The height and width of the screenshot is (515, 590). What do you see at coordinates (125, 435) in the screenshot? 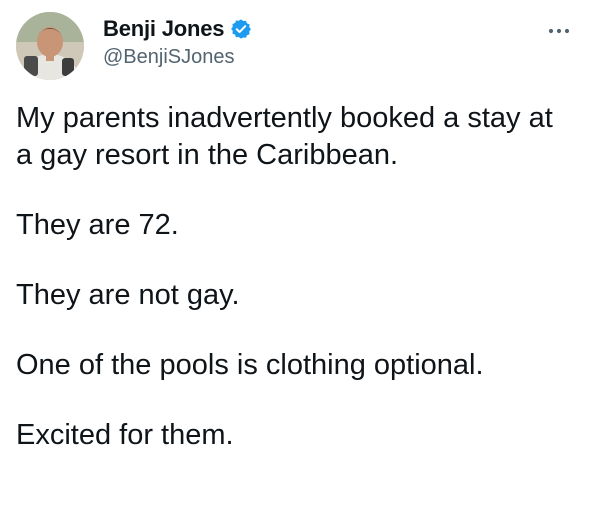
I see `tweet-paragraph: Excited for them.` at bounding box center [125, 435].